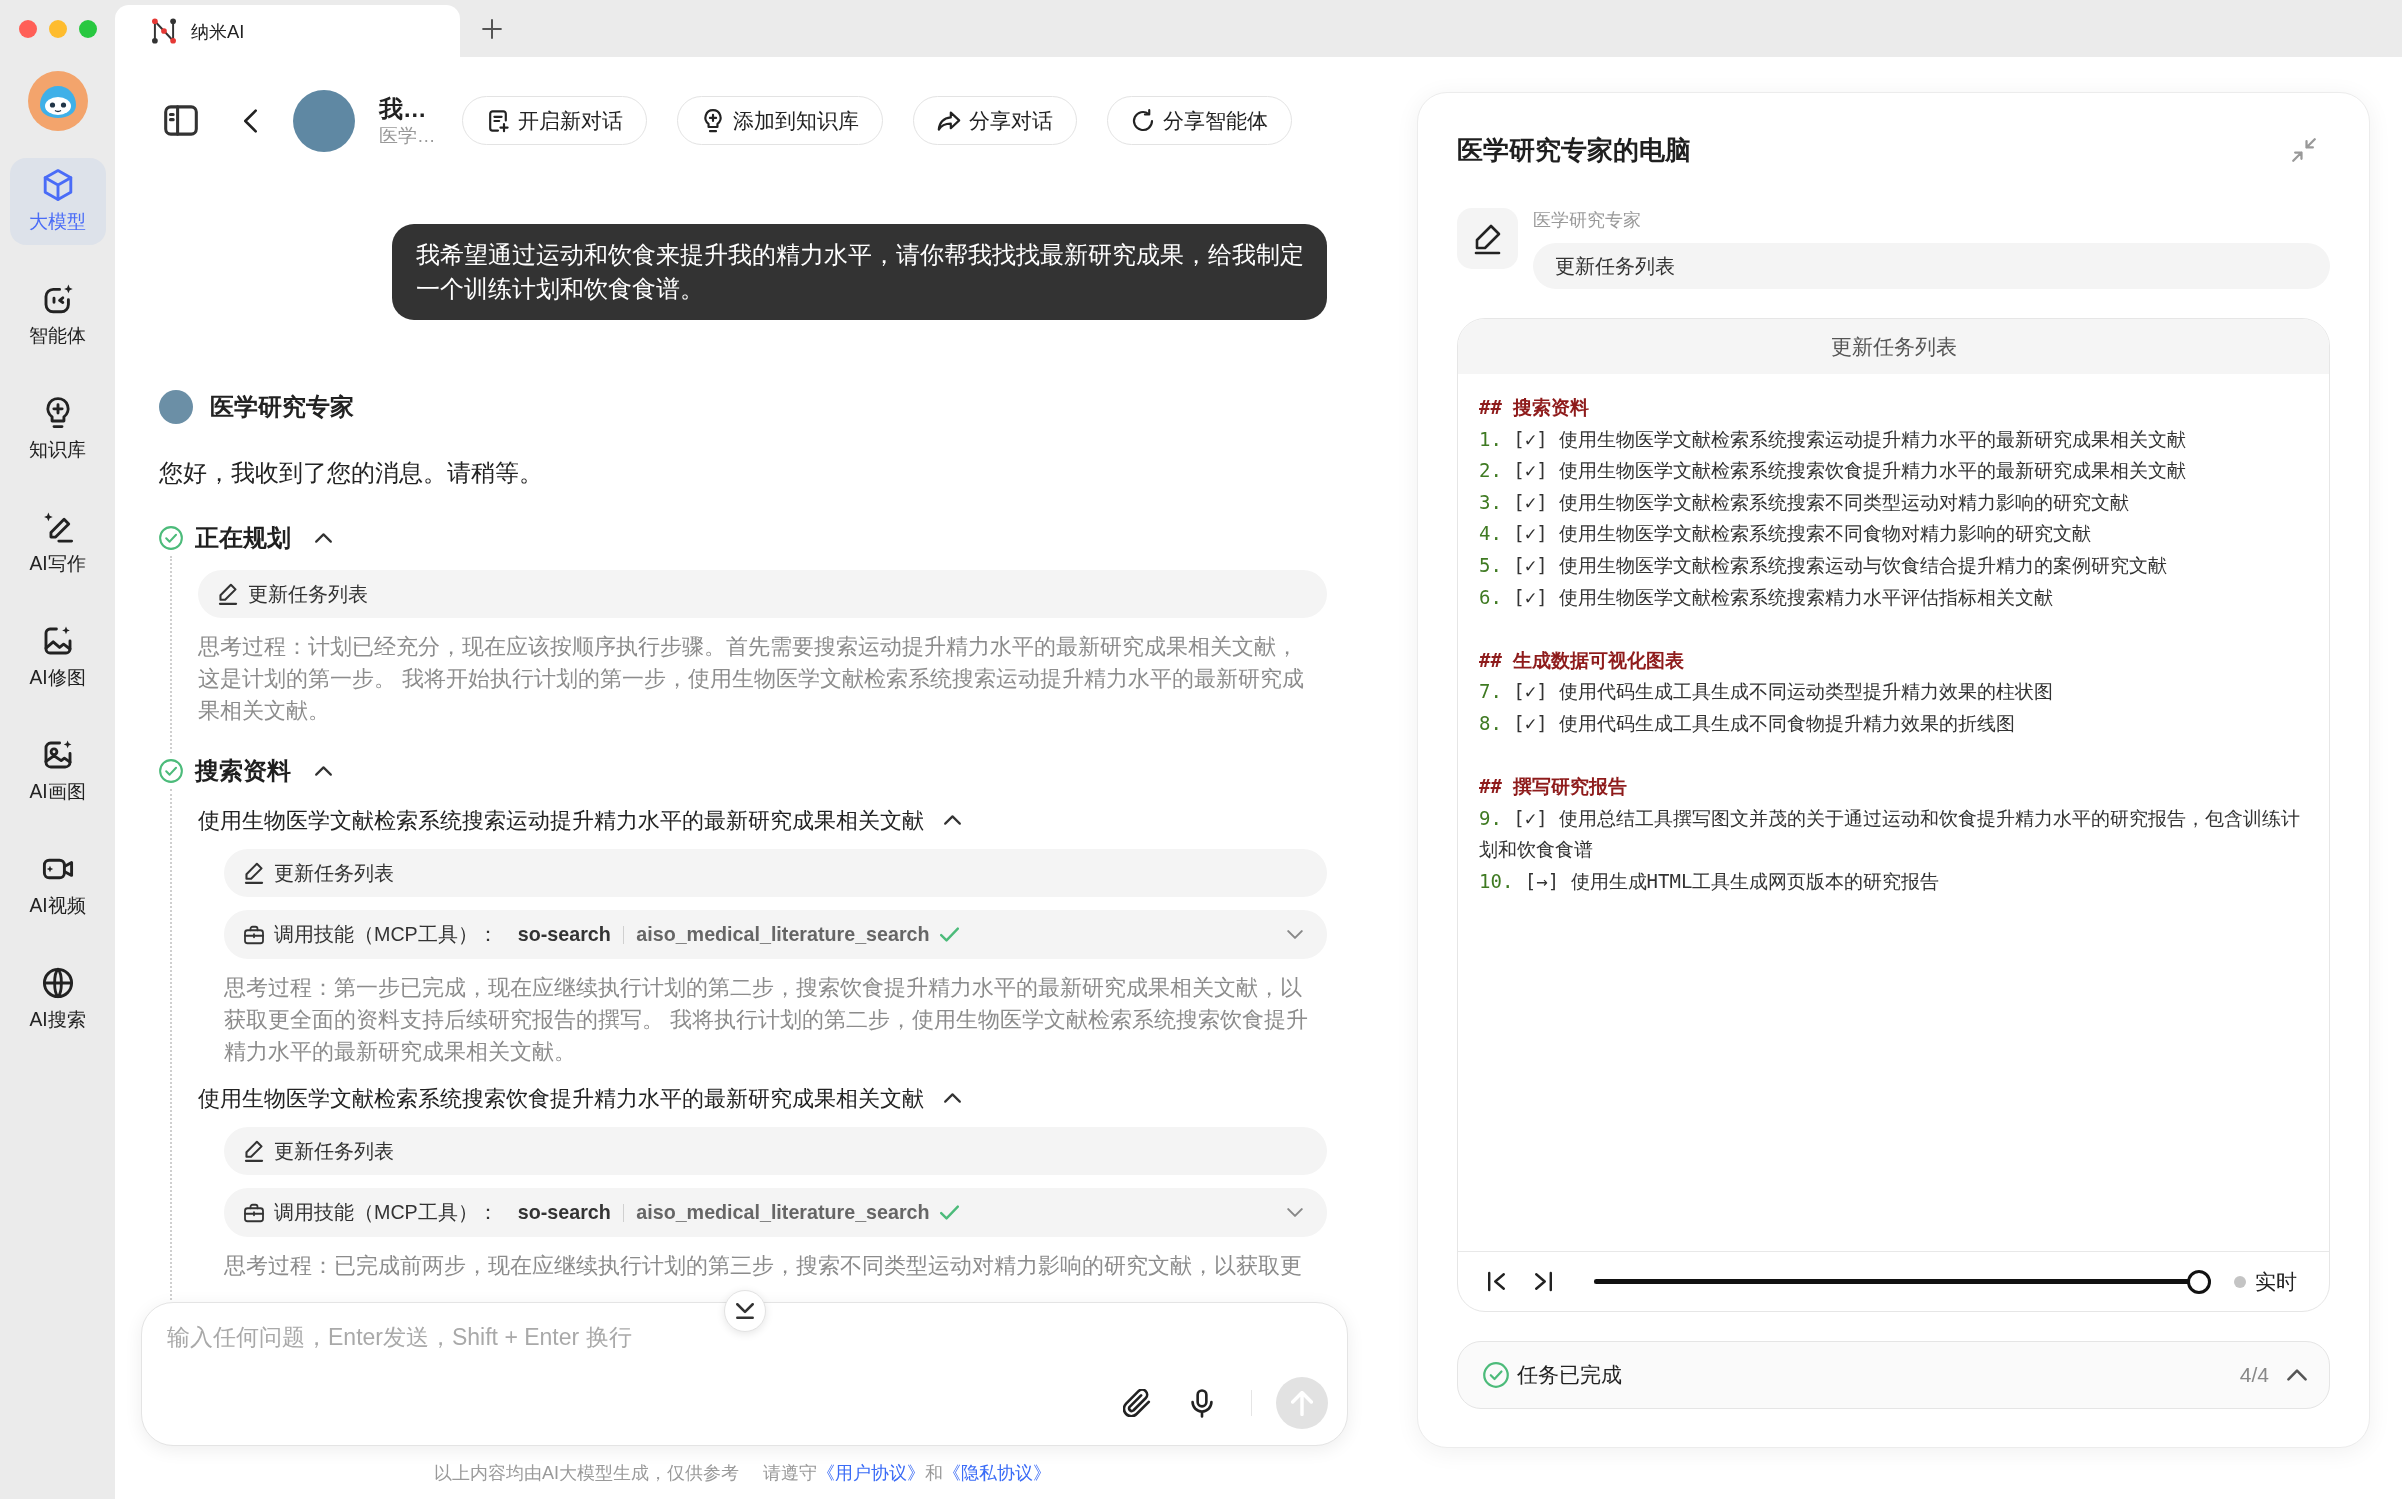 Image resolution: width=2402 pixels, height=1499 pixels. What do you see at coordinates (717, 1337) in the screenshot?
I see `message-input: 输入任何问题，Enter发送，Shift + Enter 换行` at bounding box center [717, 1337].